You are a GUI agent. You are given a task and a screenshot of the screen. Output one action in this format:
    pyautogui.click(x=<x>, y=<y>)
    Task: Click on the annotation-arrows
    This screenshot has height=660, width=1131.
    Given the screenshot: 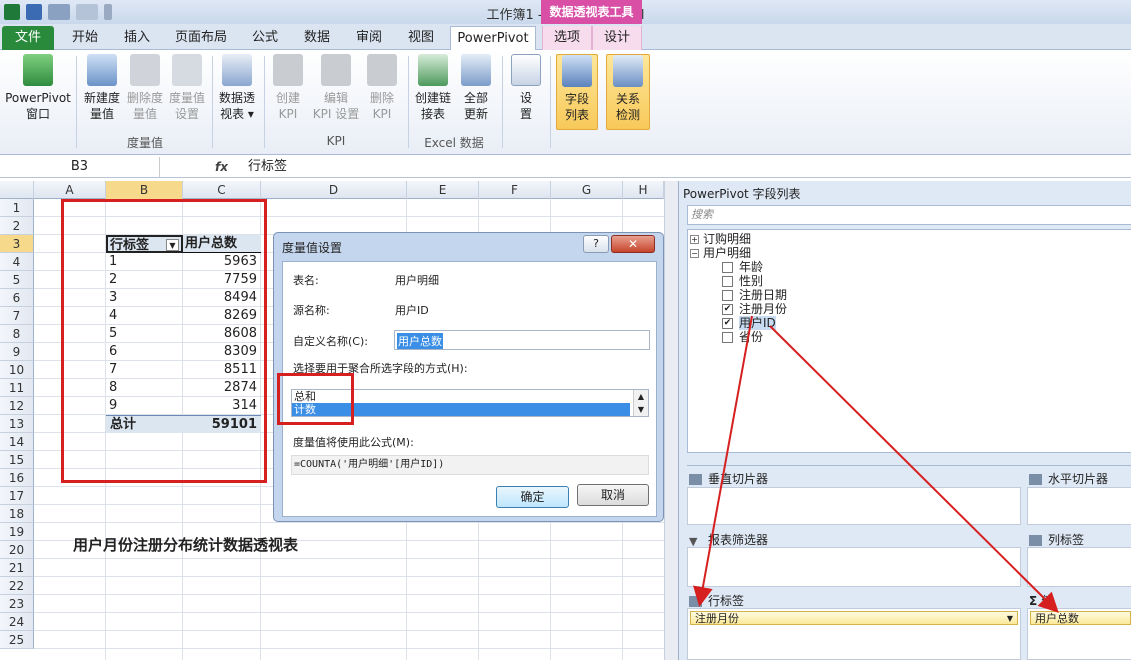 What is the action you would take?
    pyautogui.click(x=876, y=464)
    